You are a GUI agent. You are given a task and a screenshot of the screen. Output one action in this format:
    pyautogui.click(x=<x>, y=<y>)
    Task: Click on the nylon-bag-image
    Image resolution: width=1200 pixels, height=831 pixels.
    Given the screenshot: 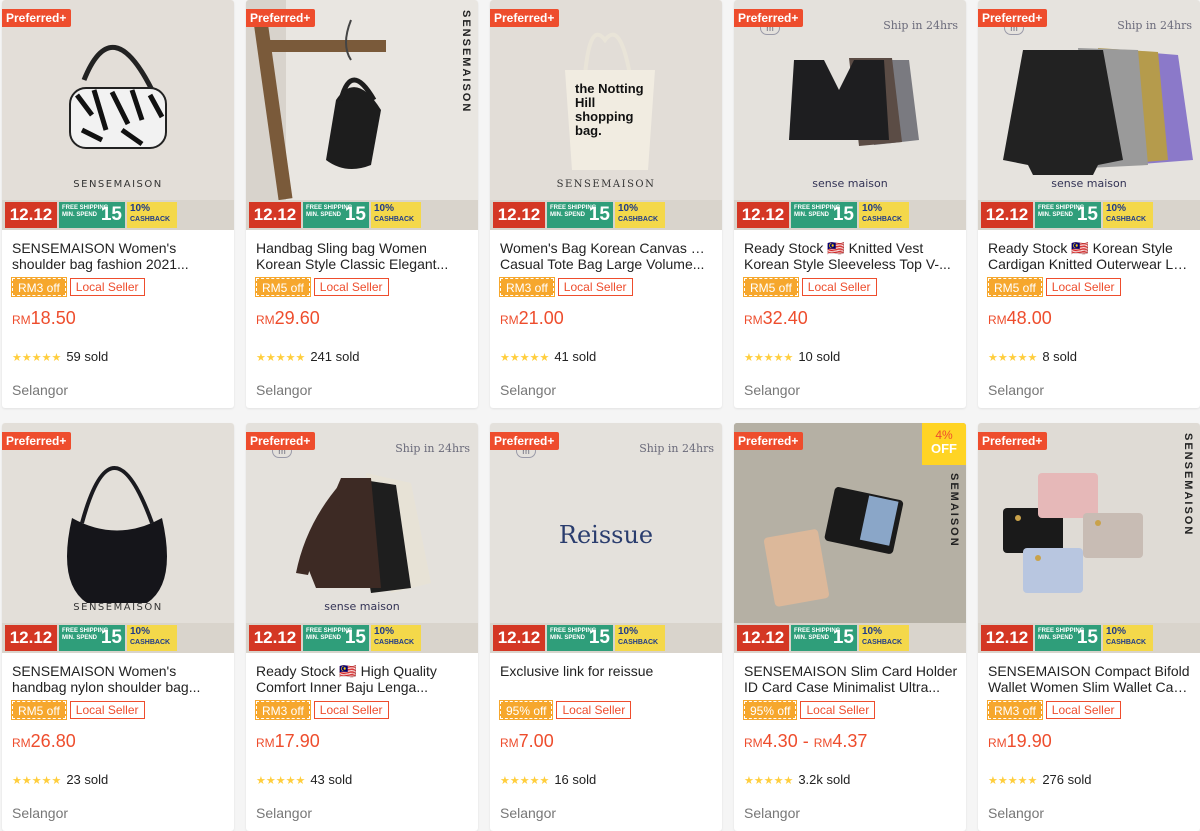 What is the action you would take?
    pyautogui.click(x=117, y=534)
    